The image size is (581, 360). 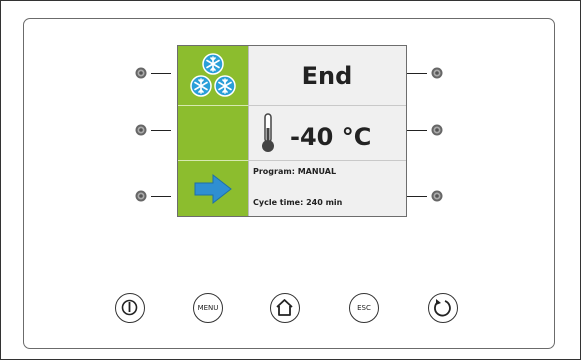 I want to click on thermometer-icon, so click(x=268, y=132).